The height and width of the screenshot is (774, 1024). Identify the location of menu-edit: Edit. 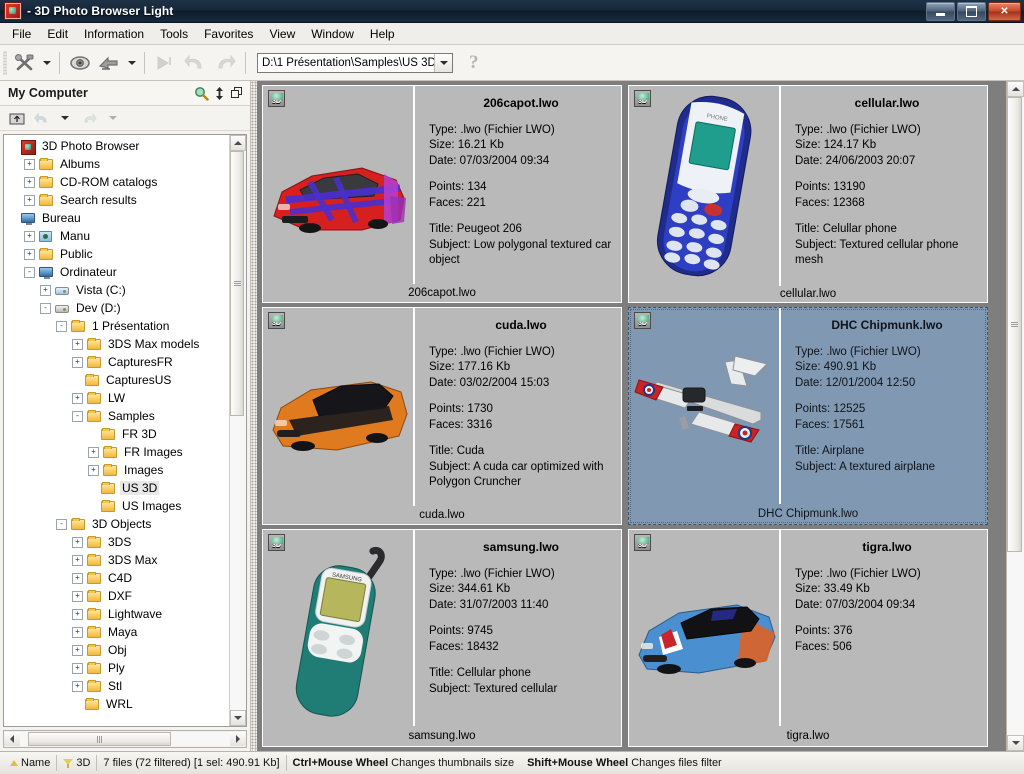
(57, 34).